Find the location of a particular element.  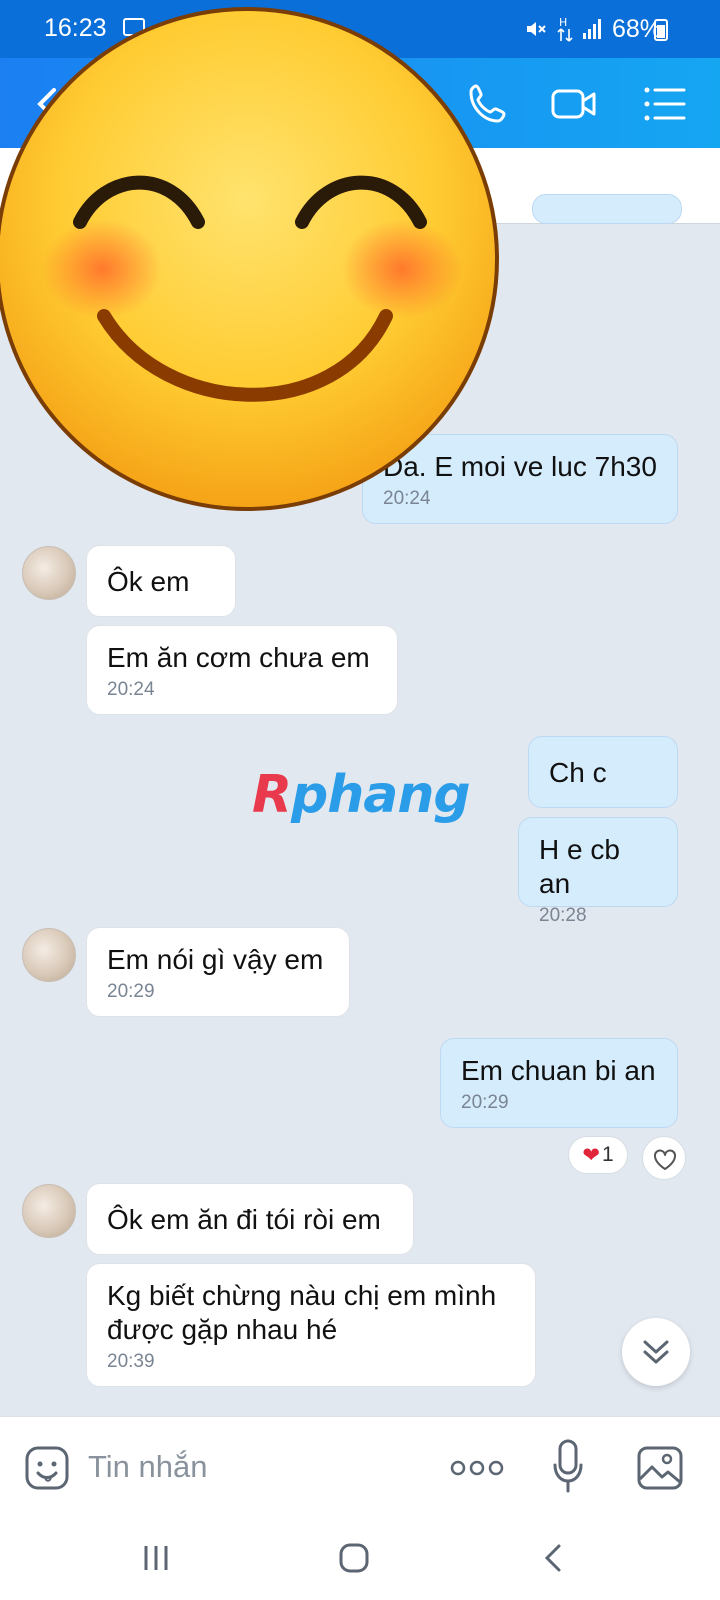

home-icon is located at coordinates (354, 1558).